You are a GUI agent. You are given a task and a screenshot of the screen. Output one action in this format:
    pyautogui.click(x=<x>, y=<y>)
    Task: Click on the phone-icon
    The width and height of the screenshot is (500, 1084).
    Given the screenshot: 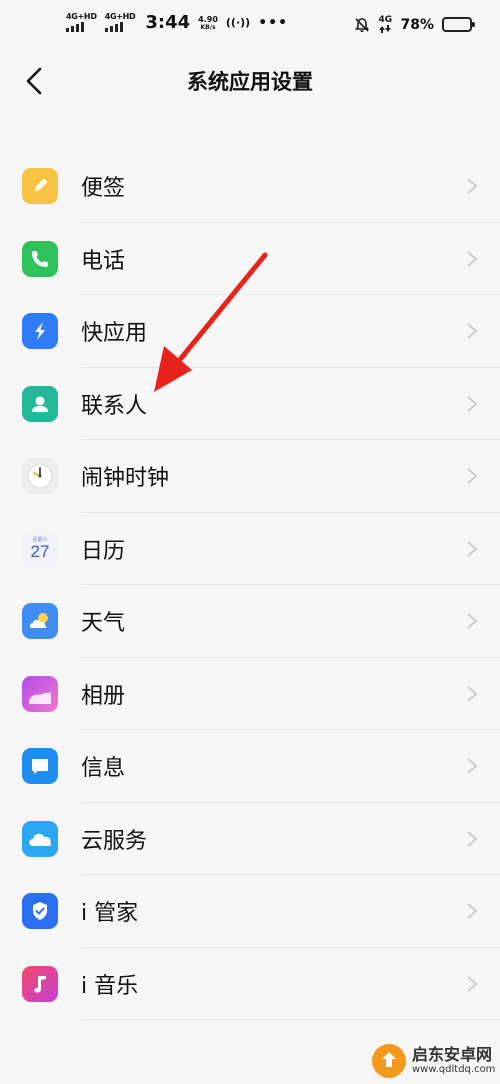 What is the action you would take?
    pyautogui.click(x=40, y=258)
    